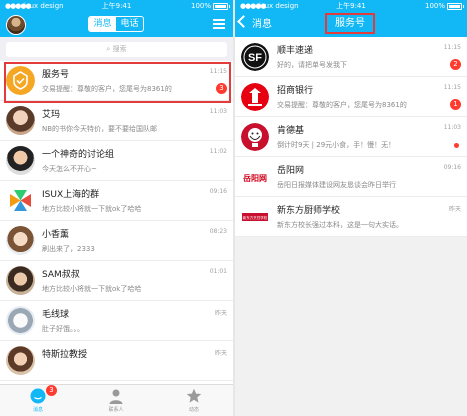 This screenshot has width=467, height=416. Describe the element at coordinates (116, 121) in the screenshot. I see `conversation-row: 艾玛 NB的书你今天特价，要不要给国队邮 11:03` at that location.